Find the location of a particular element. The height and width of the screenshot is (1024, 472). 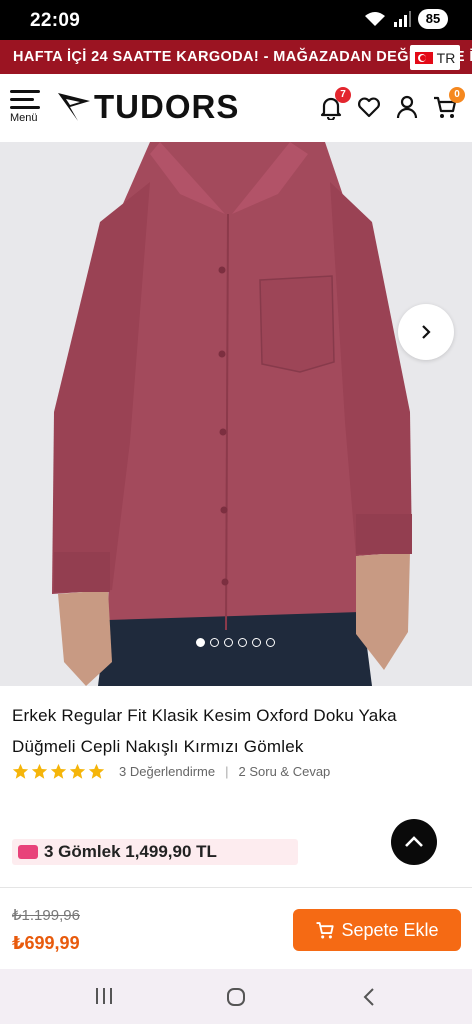

recent-apps-button is located at coordinates (104, 998).